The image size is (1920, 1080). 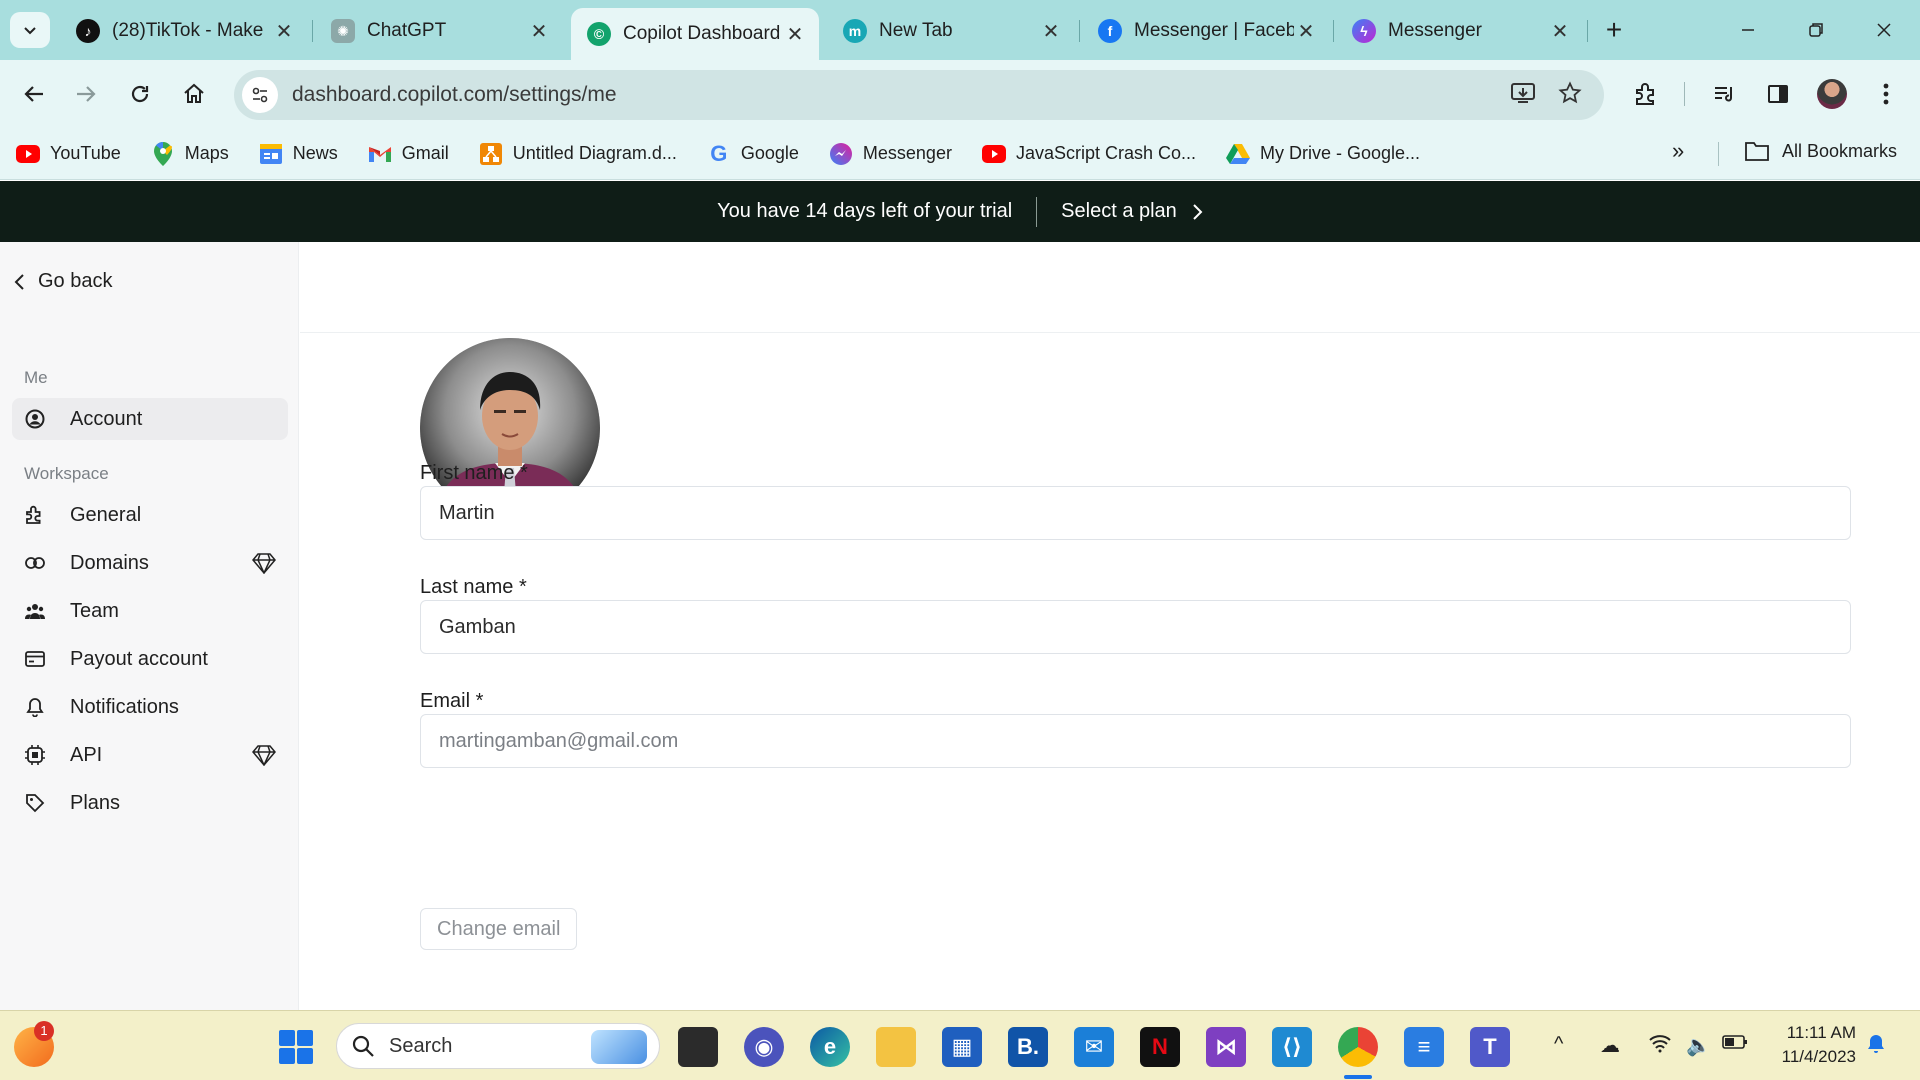 I want to click on star-icon, so click(x=1570, y=95).